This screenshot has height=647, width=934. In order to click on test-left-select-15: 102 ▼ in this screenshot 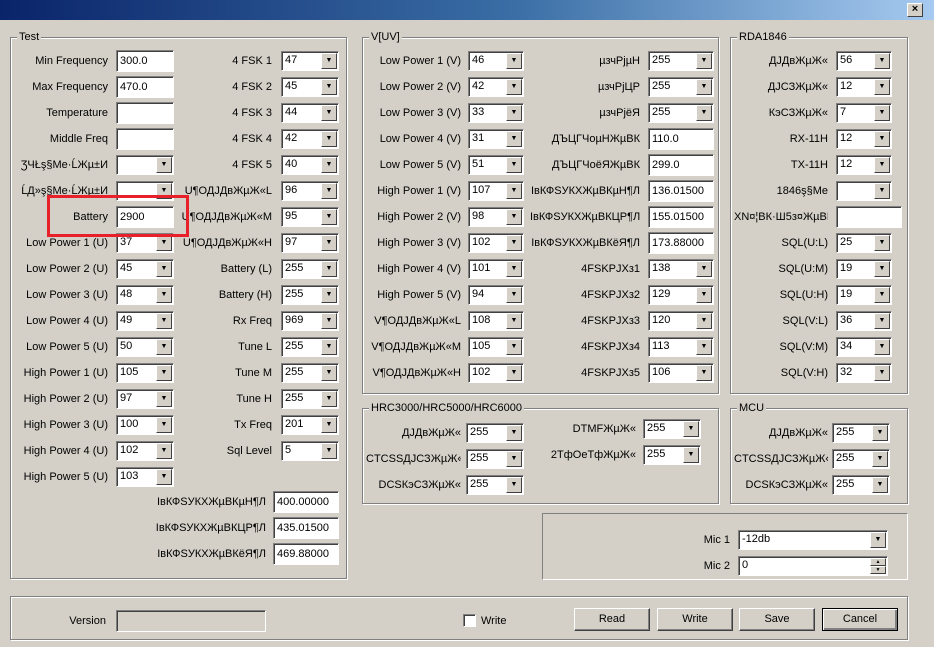, I will do `click(145, 451)`.